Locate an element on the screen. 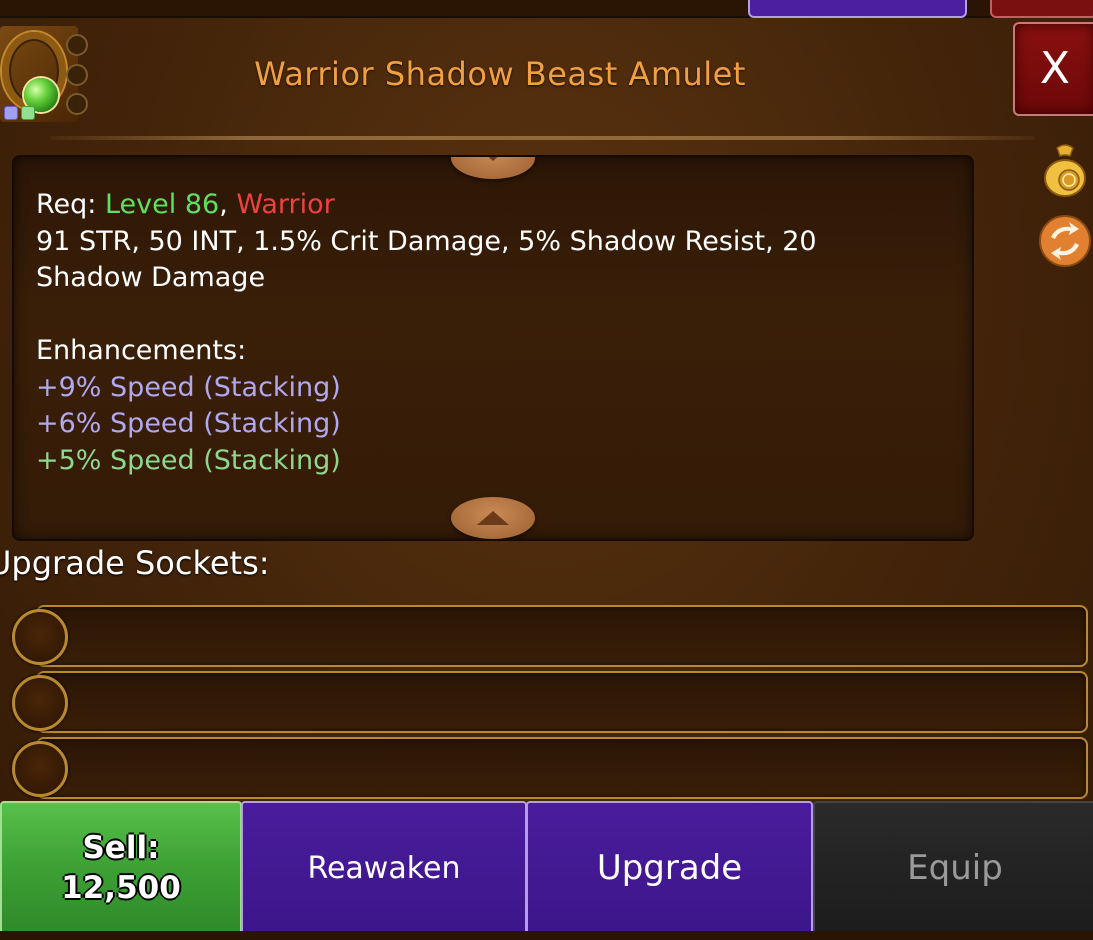 This screenshot has height=940, width=1093. chevron-up-icon is located at coordinates (493, 518).